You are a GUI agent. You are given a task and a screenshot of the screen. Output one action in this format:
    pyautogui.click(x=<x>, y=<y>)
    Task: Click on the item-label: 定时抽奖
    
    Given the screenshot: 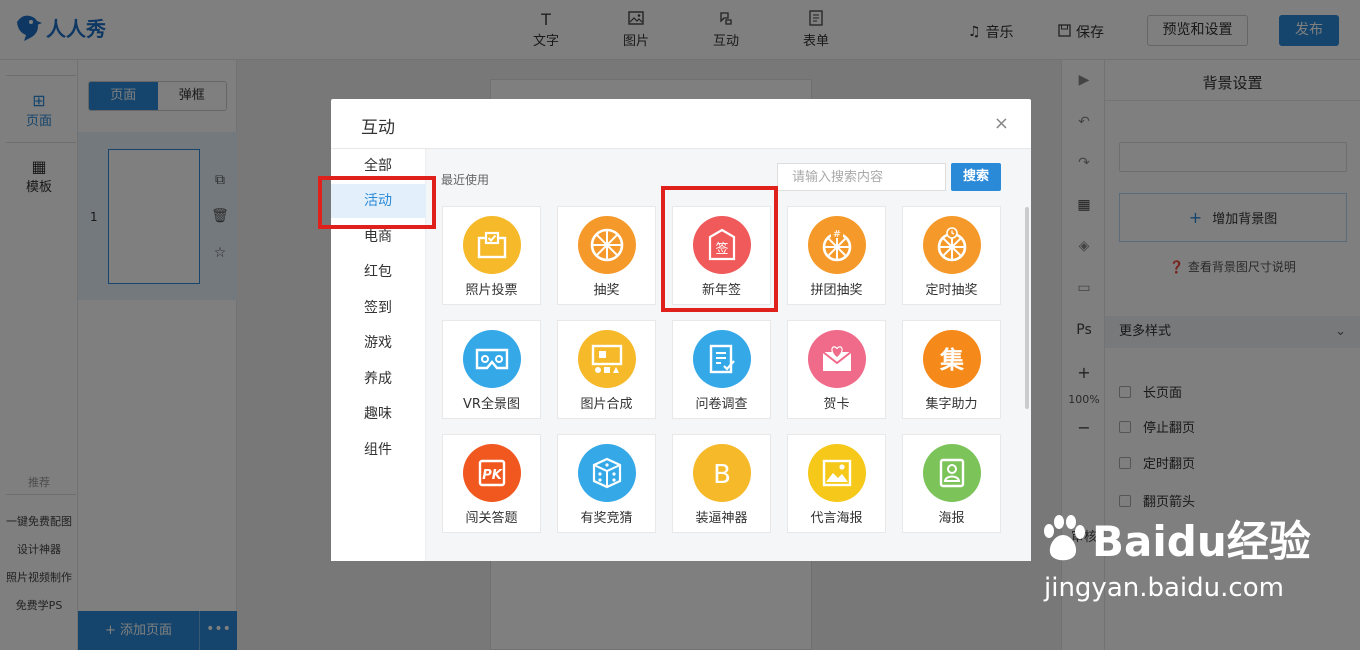 What is the action you would take?
    pyautogui.click(x=951, y=290)
    